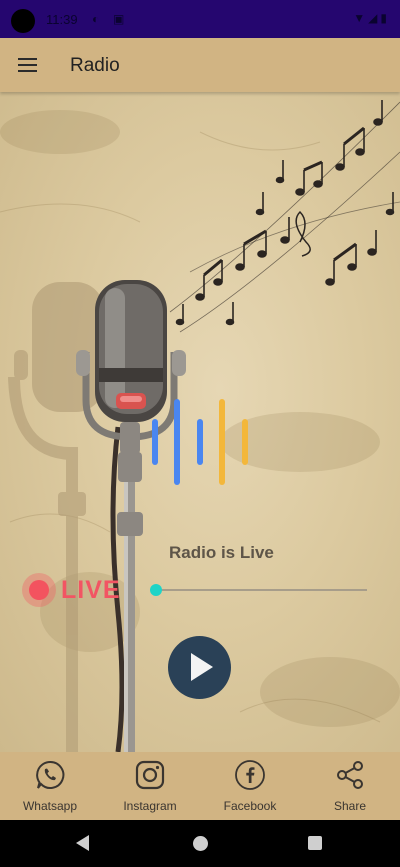 The width and height of the screenshot is (400, 867). Describe the element at coordinates (250, 806) in the screenshot. I see `nav-label: Facebook` at that location.